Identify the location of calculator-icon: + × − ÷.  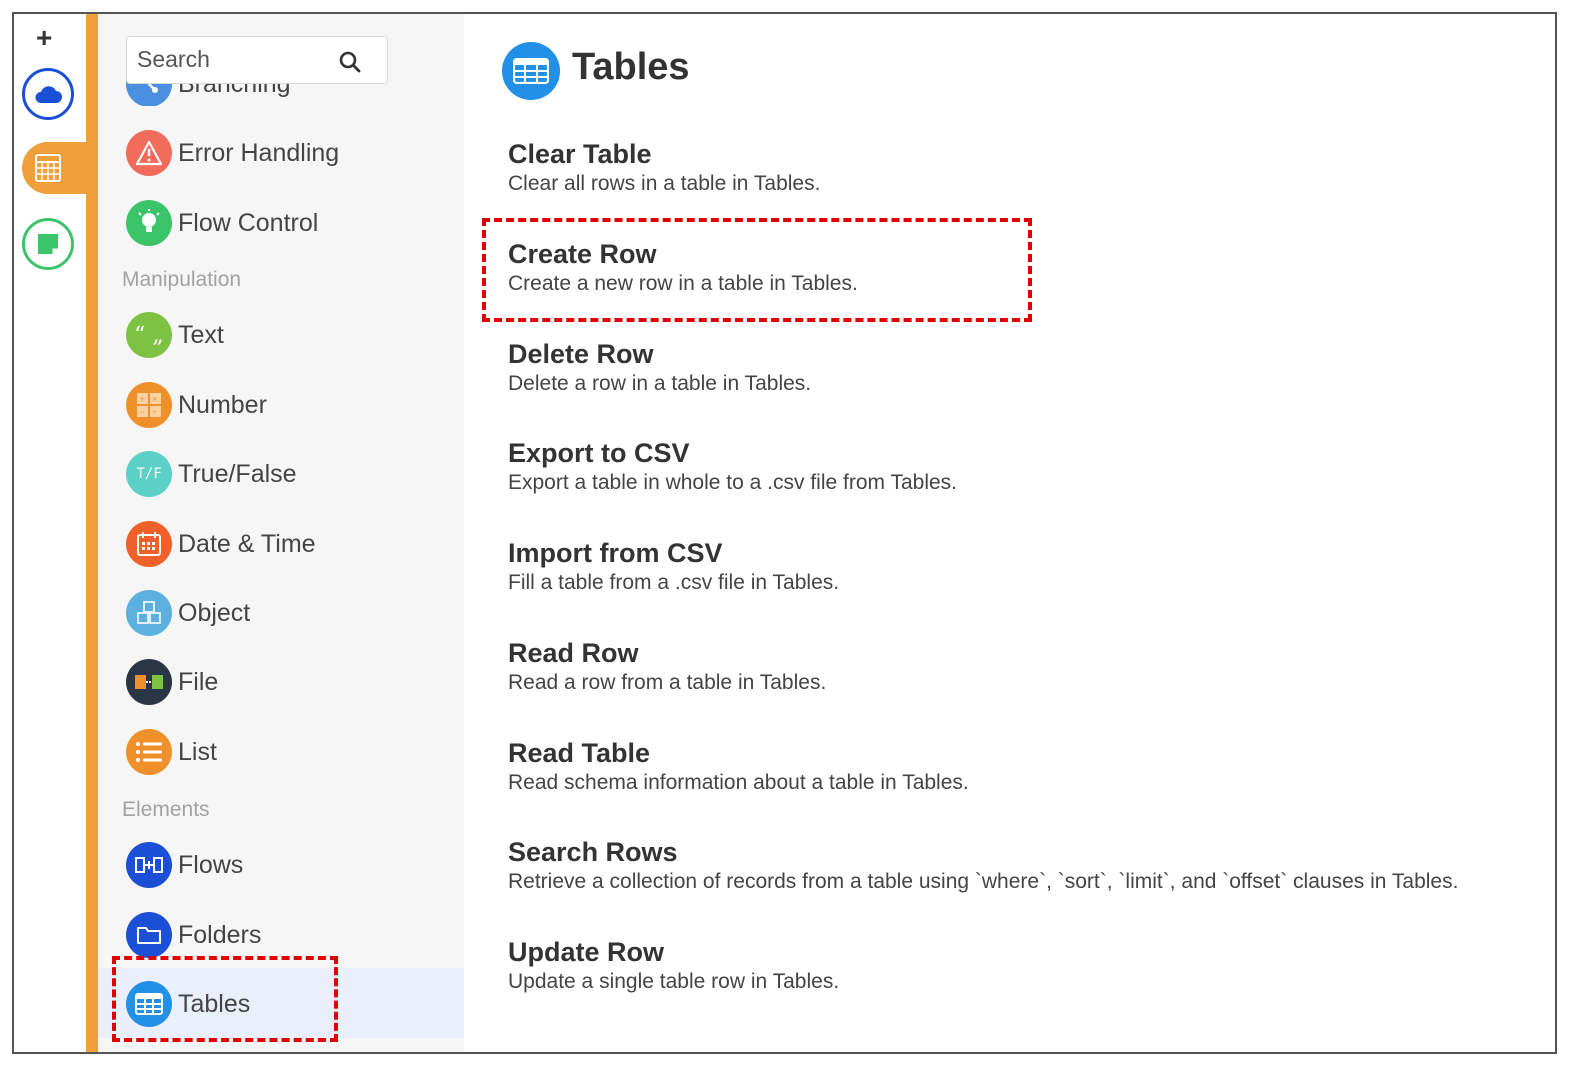
(149, 405).